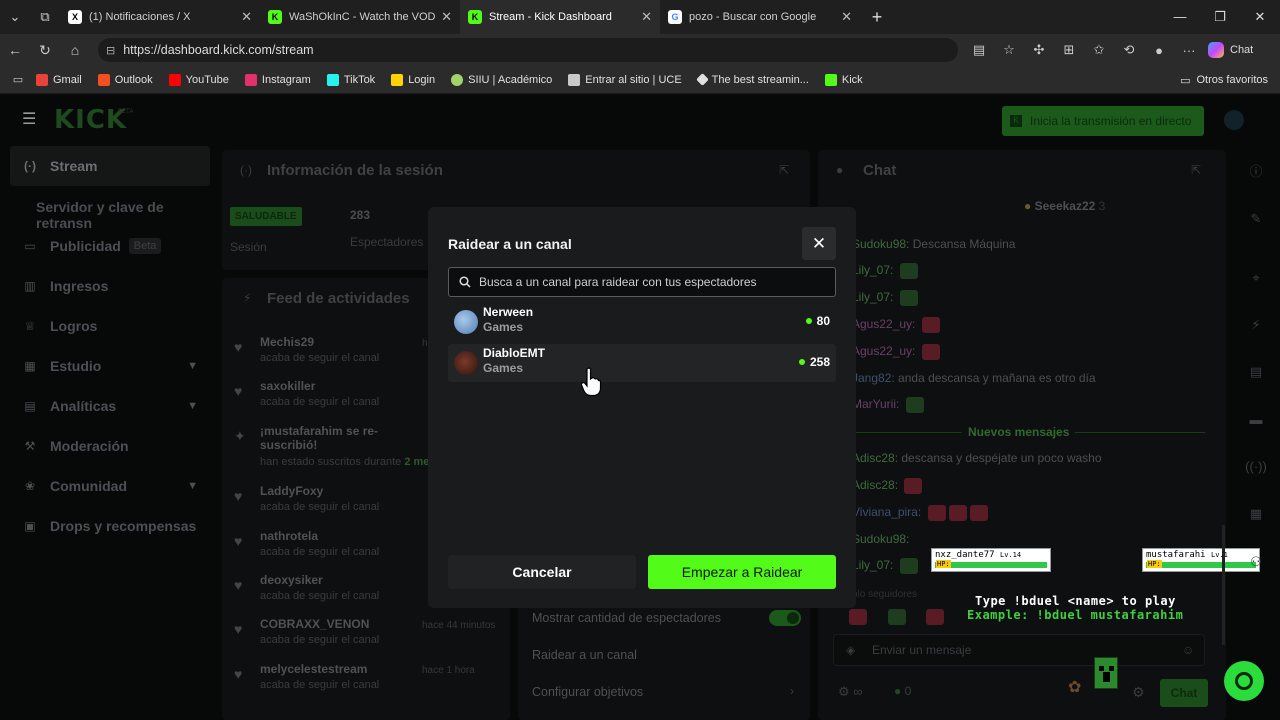 The image size is (1280, 720). I want to click on favorites-icon: ✩, so click(1099, 50).